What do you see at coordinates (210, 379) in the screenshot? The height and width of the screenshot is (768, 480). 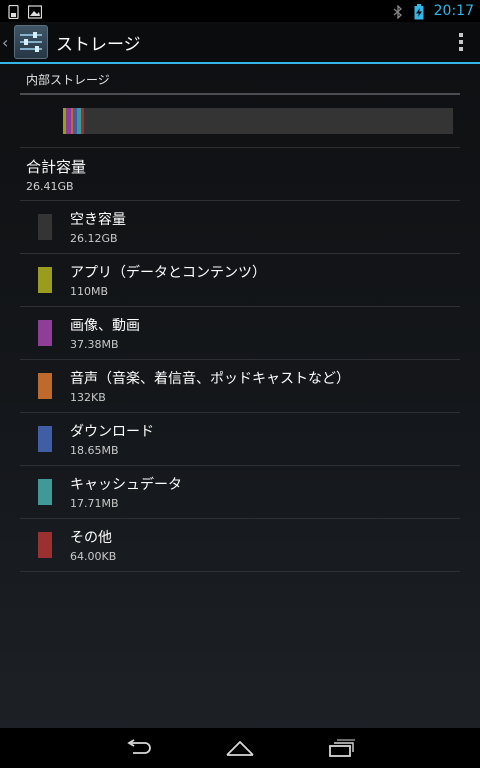 I see `item-label: 音声（音楽、着信音、ポッドキャストなど）` at bounding box center [210, 379].